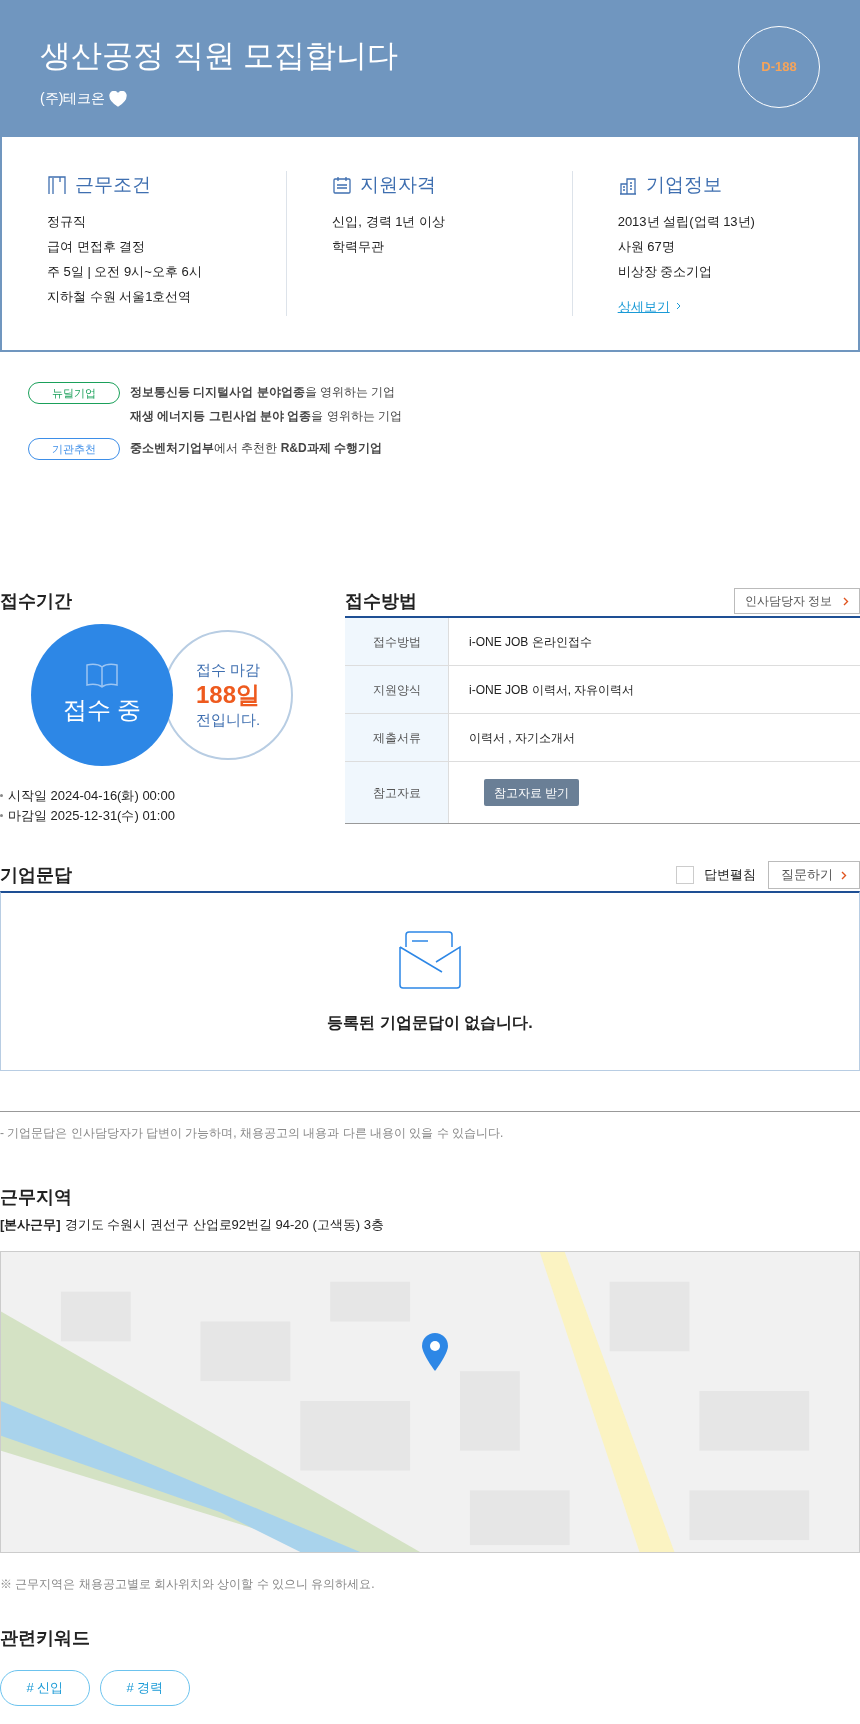  What do you see at coordinates (256, 448) in the screenshot?
I see `tag-description: 중소벤처기업부에서 추천한 R&D과제 수행기업` at bounding box center [256, 448].